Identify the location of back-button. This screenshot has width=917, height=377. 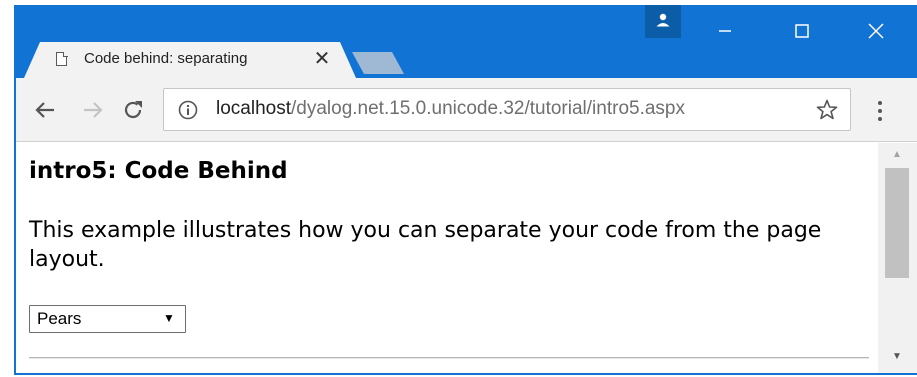
(45, 110).